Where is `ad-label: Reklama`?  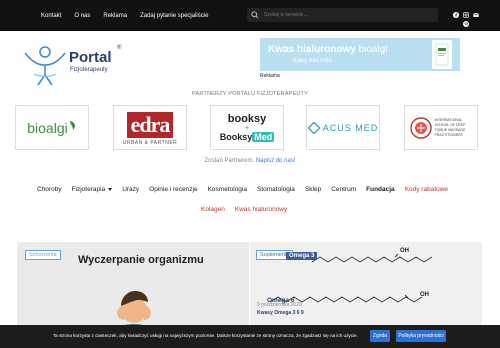
ad-label: Reklama is located at coordinates (270, 76).